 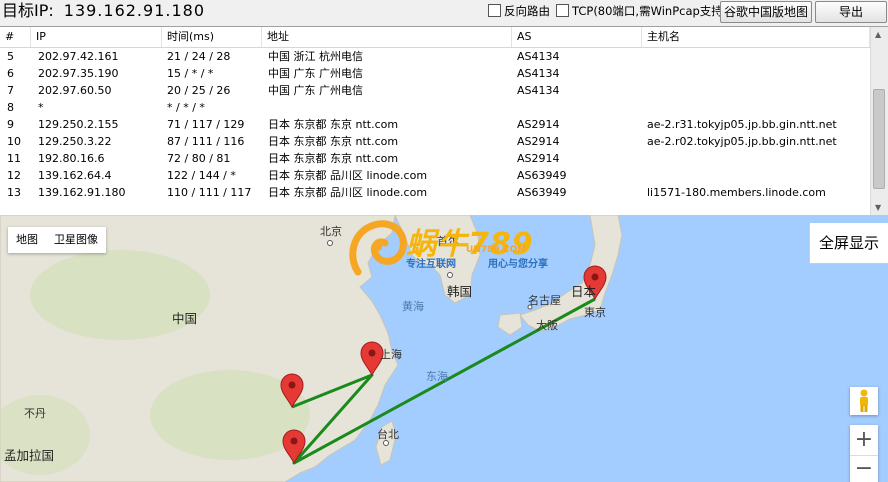 What do you see at coordinates (10, 56) in the screenshot?
I see `cell-number: 5` at bounding box center [10, 56].